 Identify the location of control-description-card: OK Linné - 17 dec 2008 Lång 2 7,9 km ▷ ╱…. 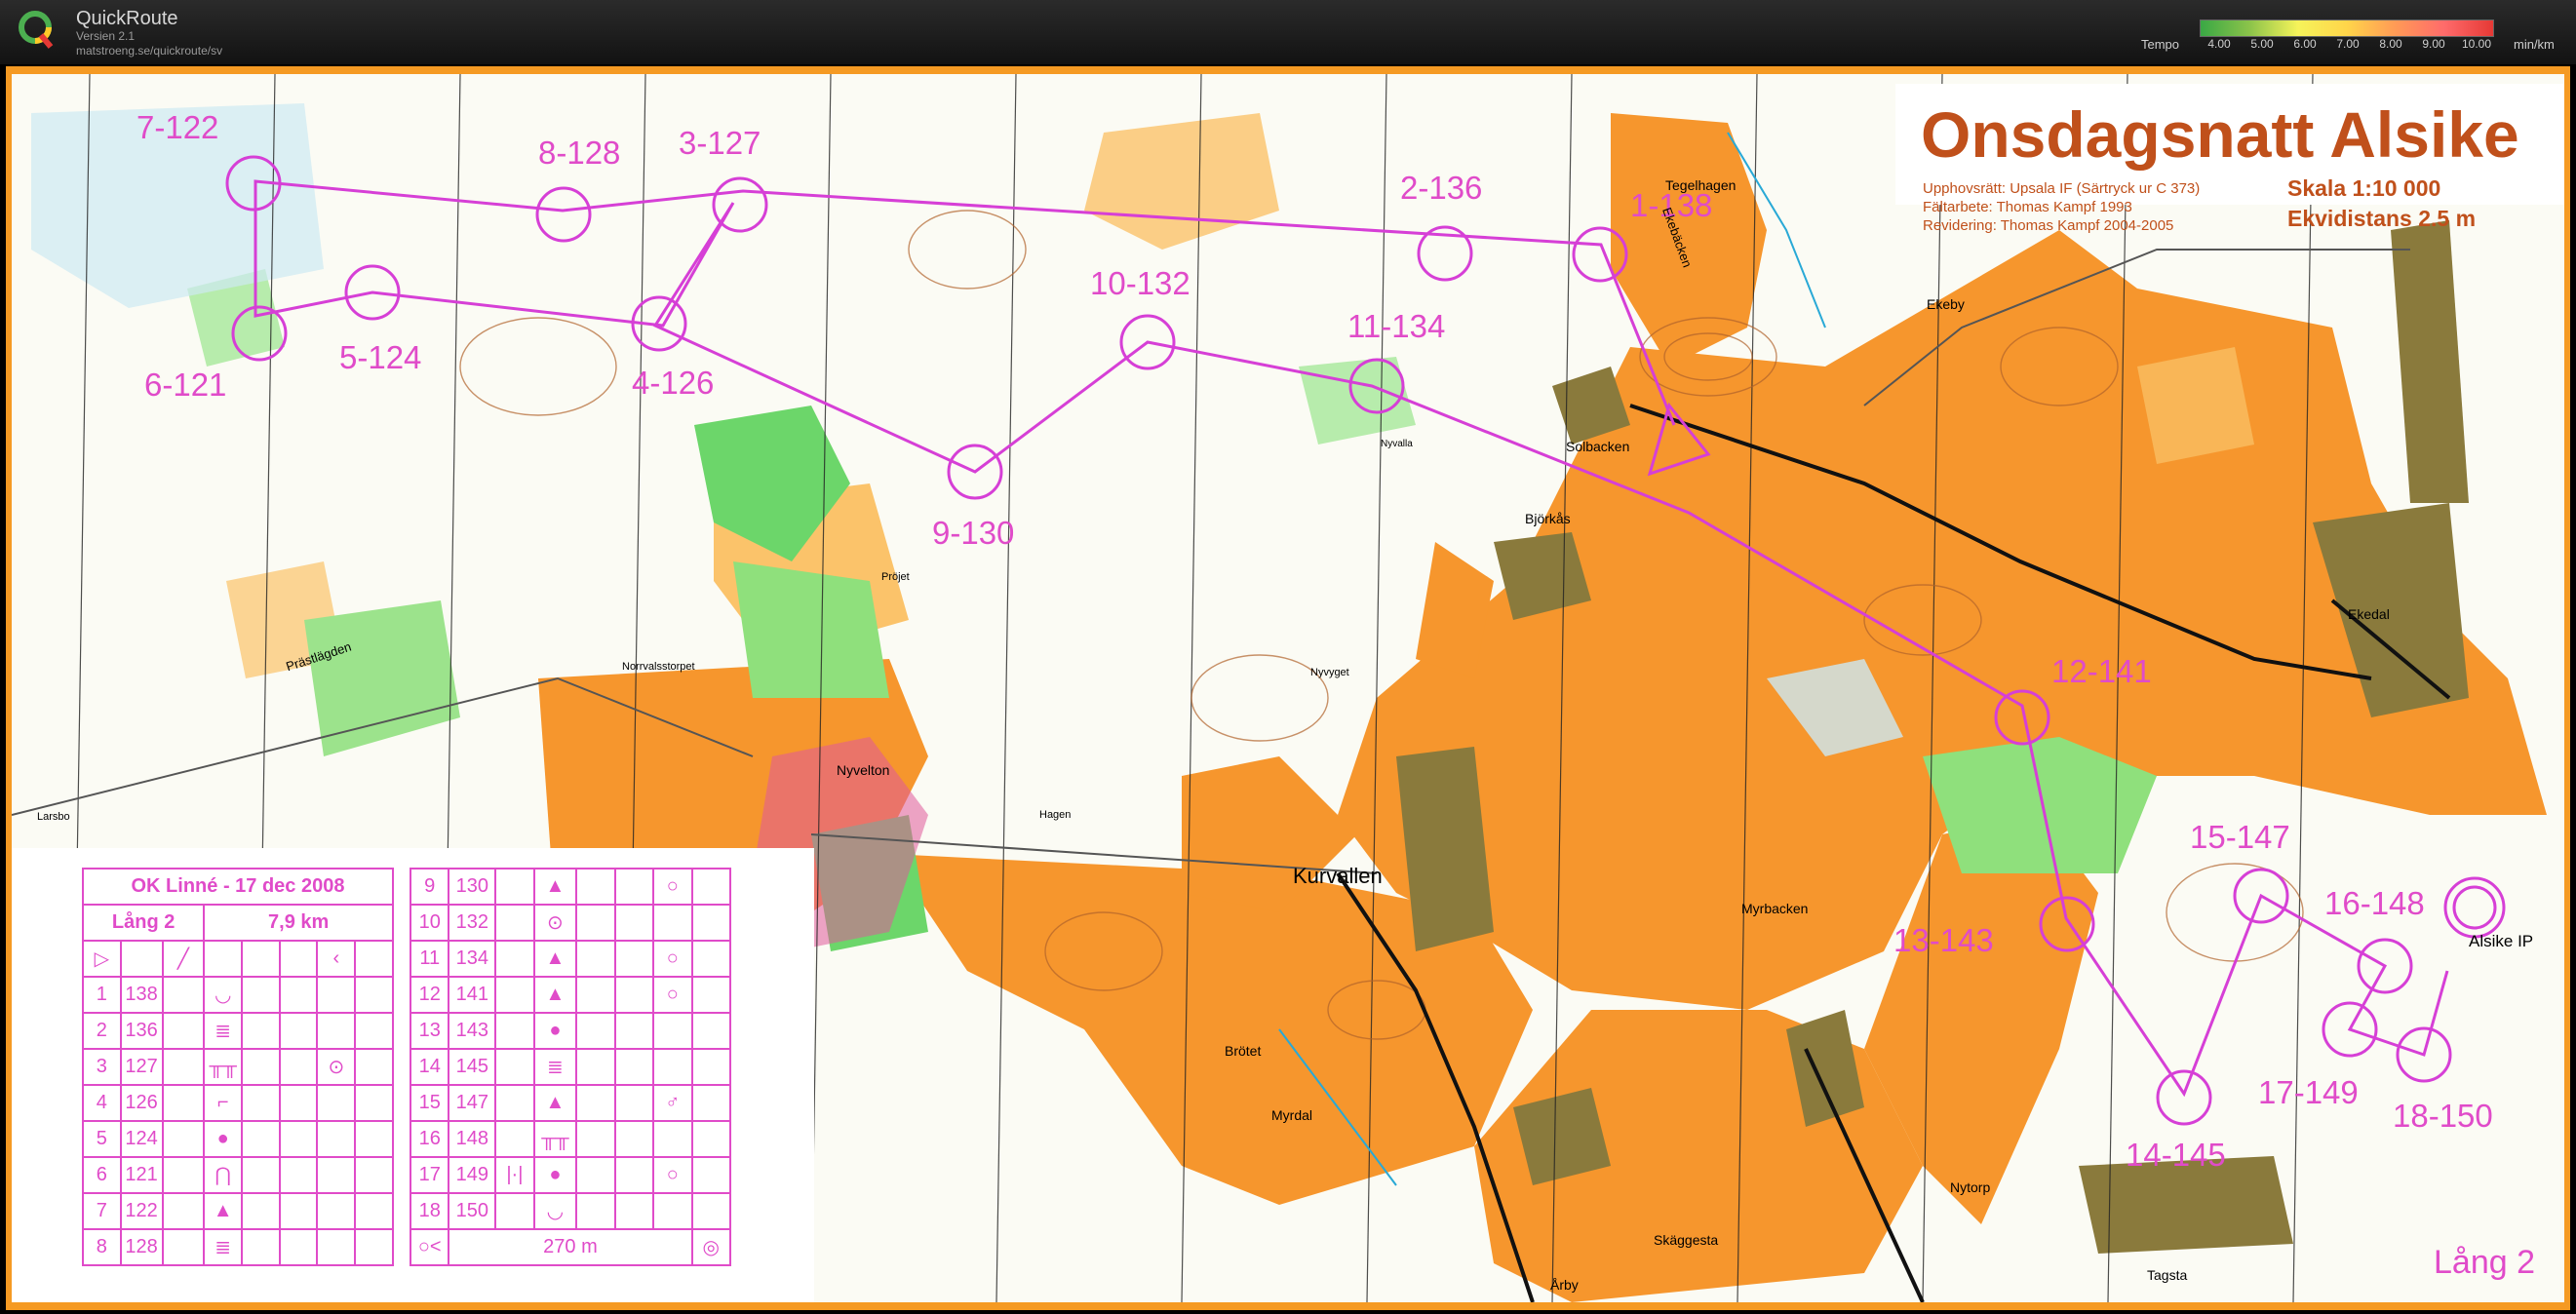
(413, 1075).